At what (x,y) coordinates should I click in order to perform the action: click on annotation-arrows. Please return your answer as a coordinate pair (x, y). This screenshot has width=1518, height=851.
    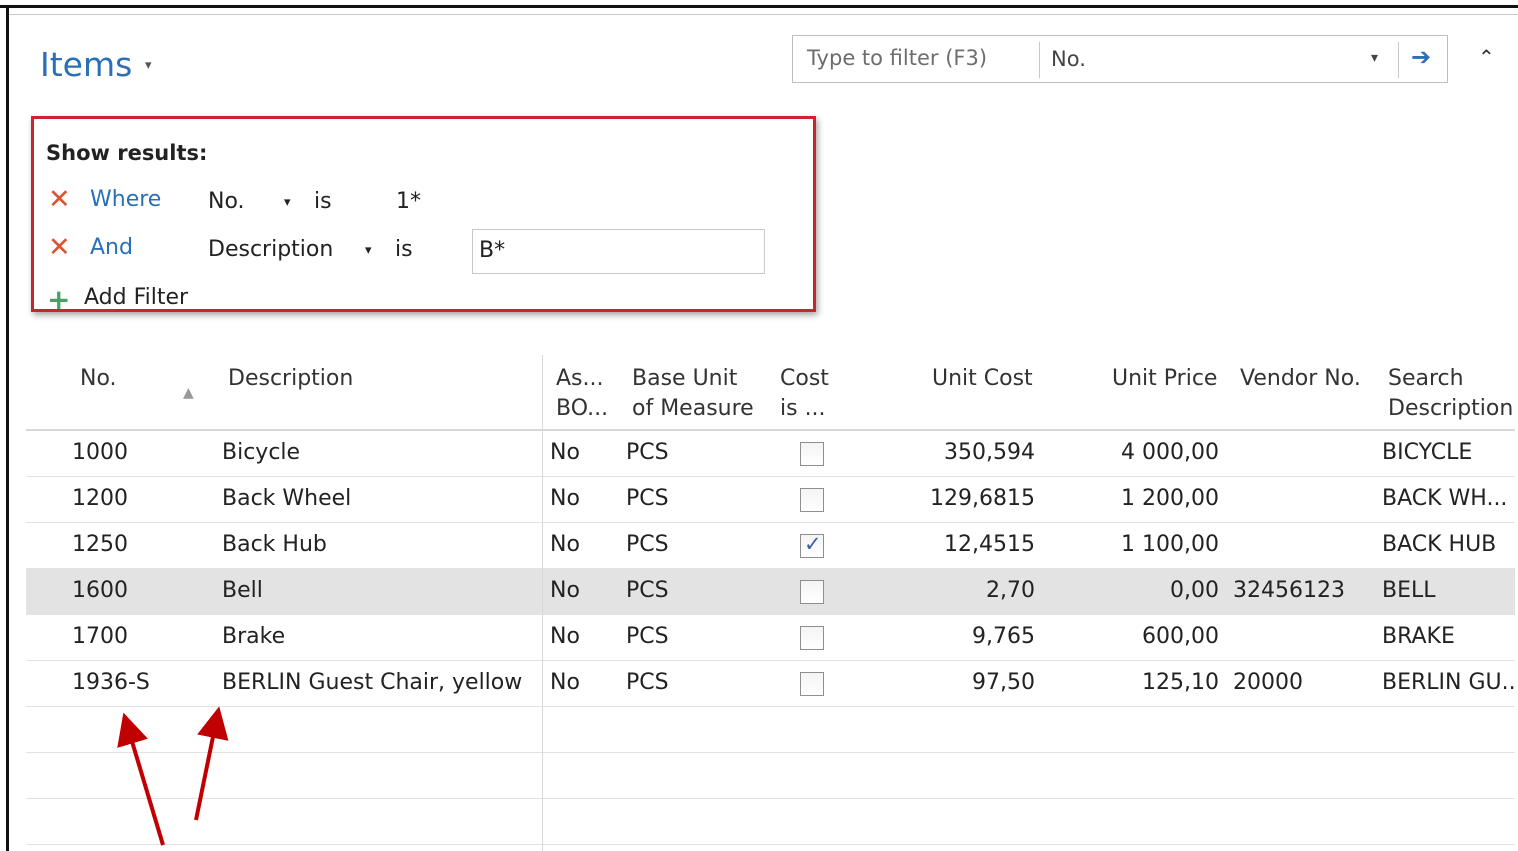
    Looking at the image, I should click on (173, 776).